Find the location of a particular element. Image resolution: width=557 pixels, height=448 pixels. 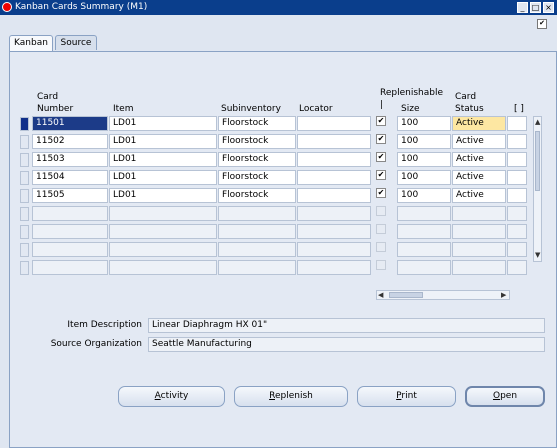

card-number-cell: 11501 is located at coordinates (70, 123).